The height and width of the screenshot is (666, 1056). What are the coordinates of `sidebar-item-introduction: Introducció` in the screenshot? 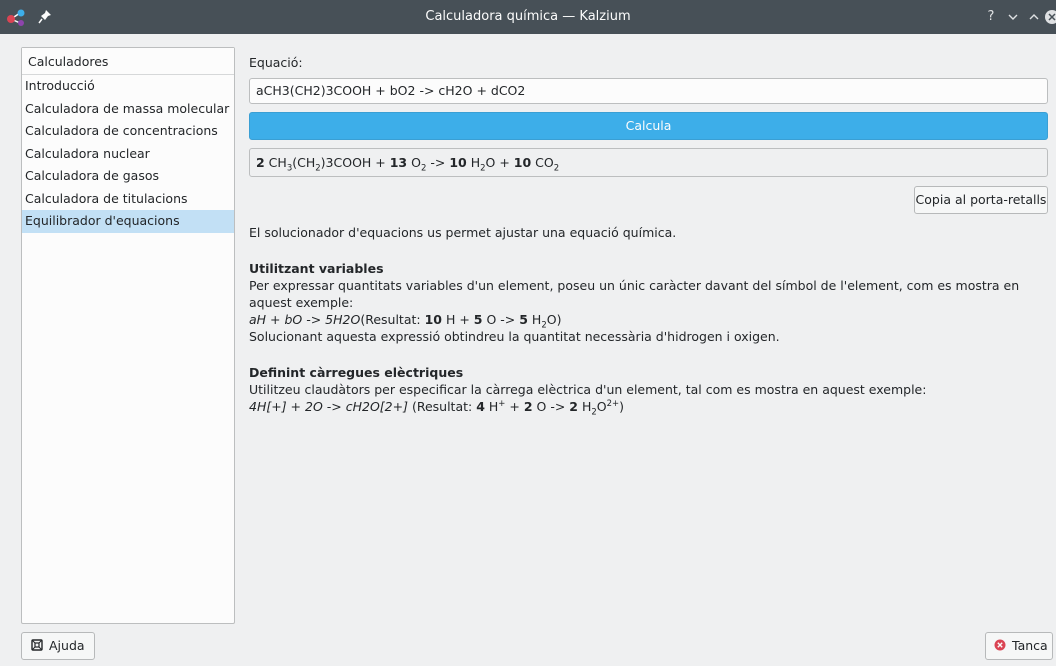 It's located at (128, 86).